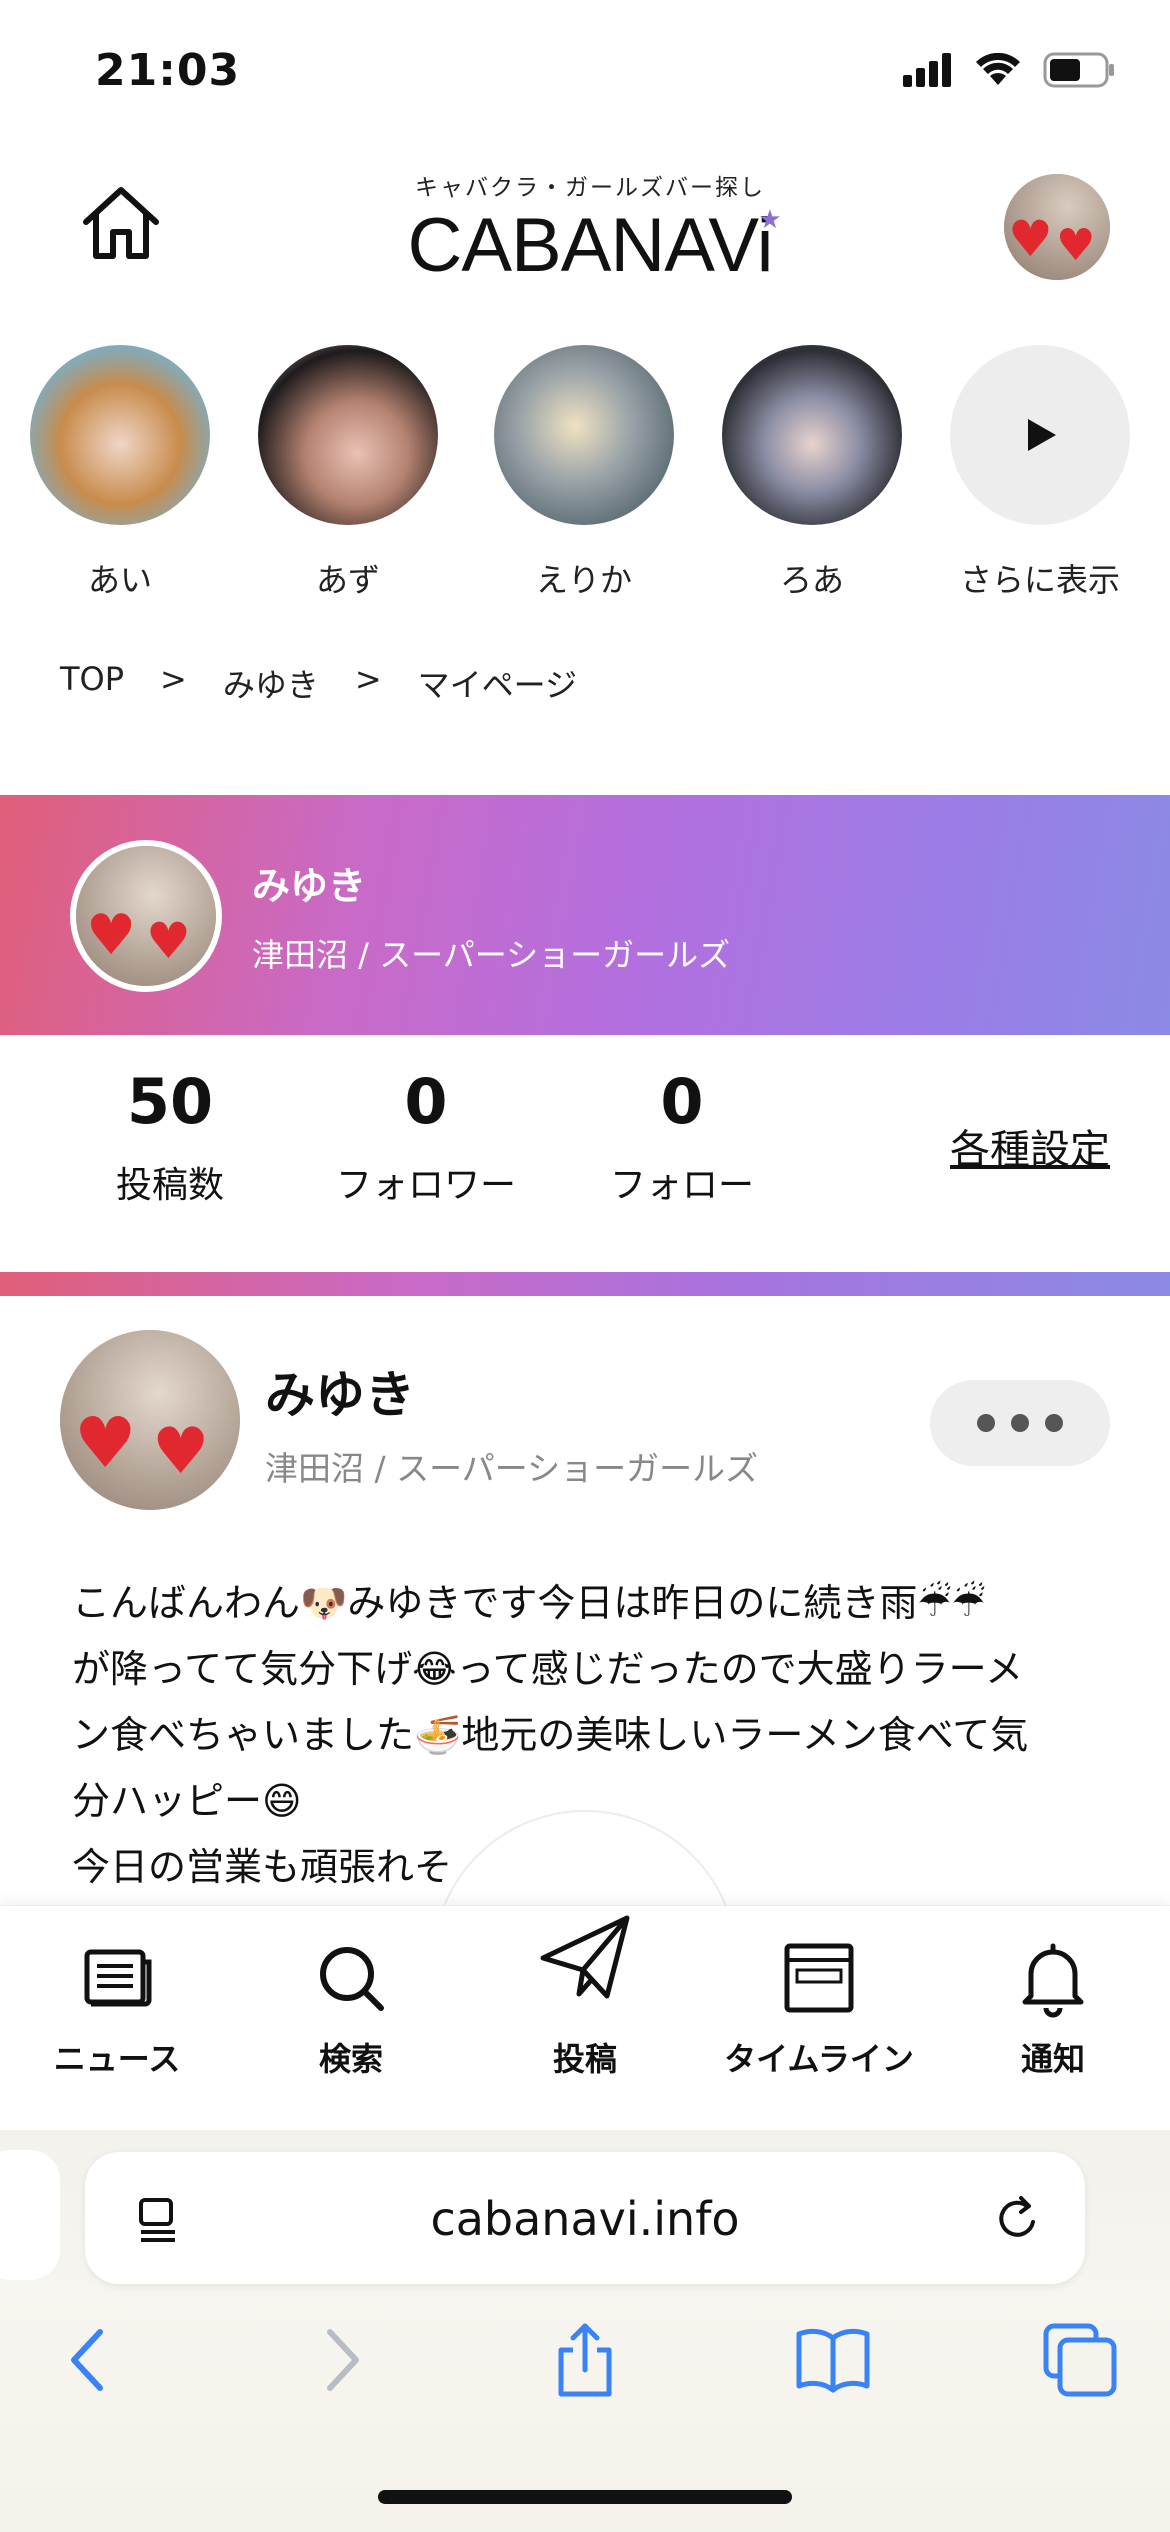 This screenshot has width=1170, height=2532. I want to click on tab-label: 通知, so click(1052, 2059).